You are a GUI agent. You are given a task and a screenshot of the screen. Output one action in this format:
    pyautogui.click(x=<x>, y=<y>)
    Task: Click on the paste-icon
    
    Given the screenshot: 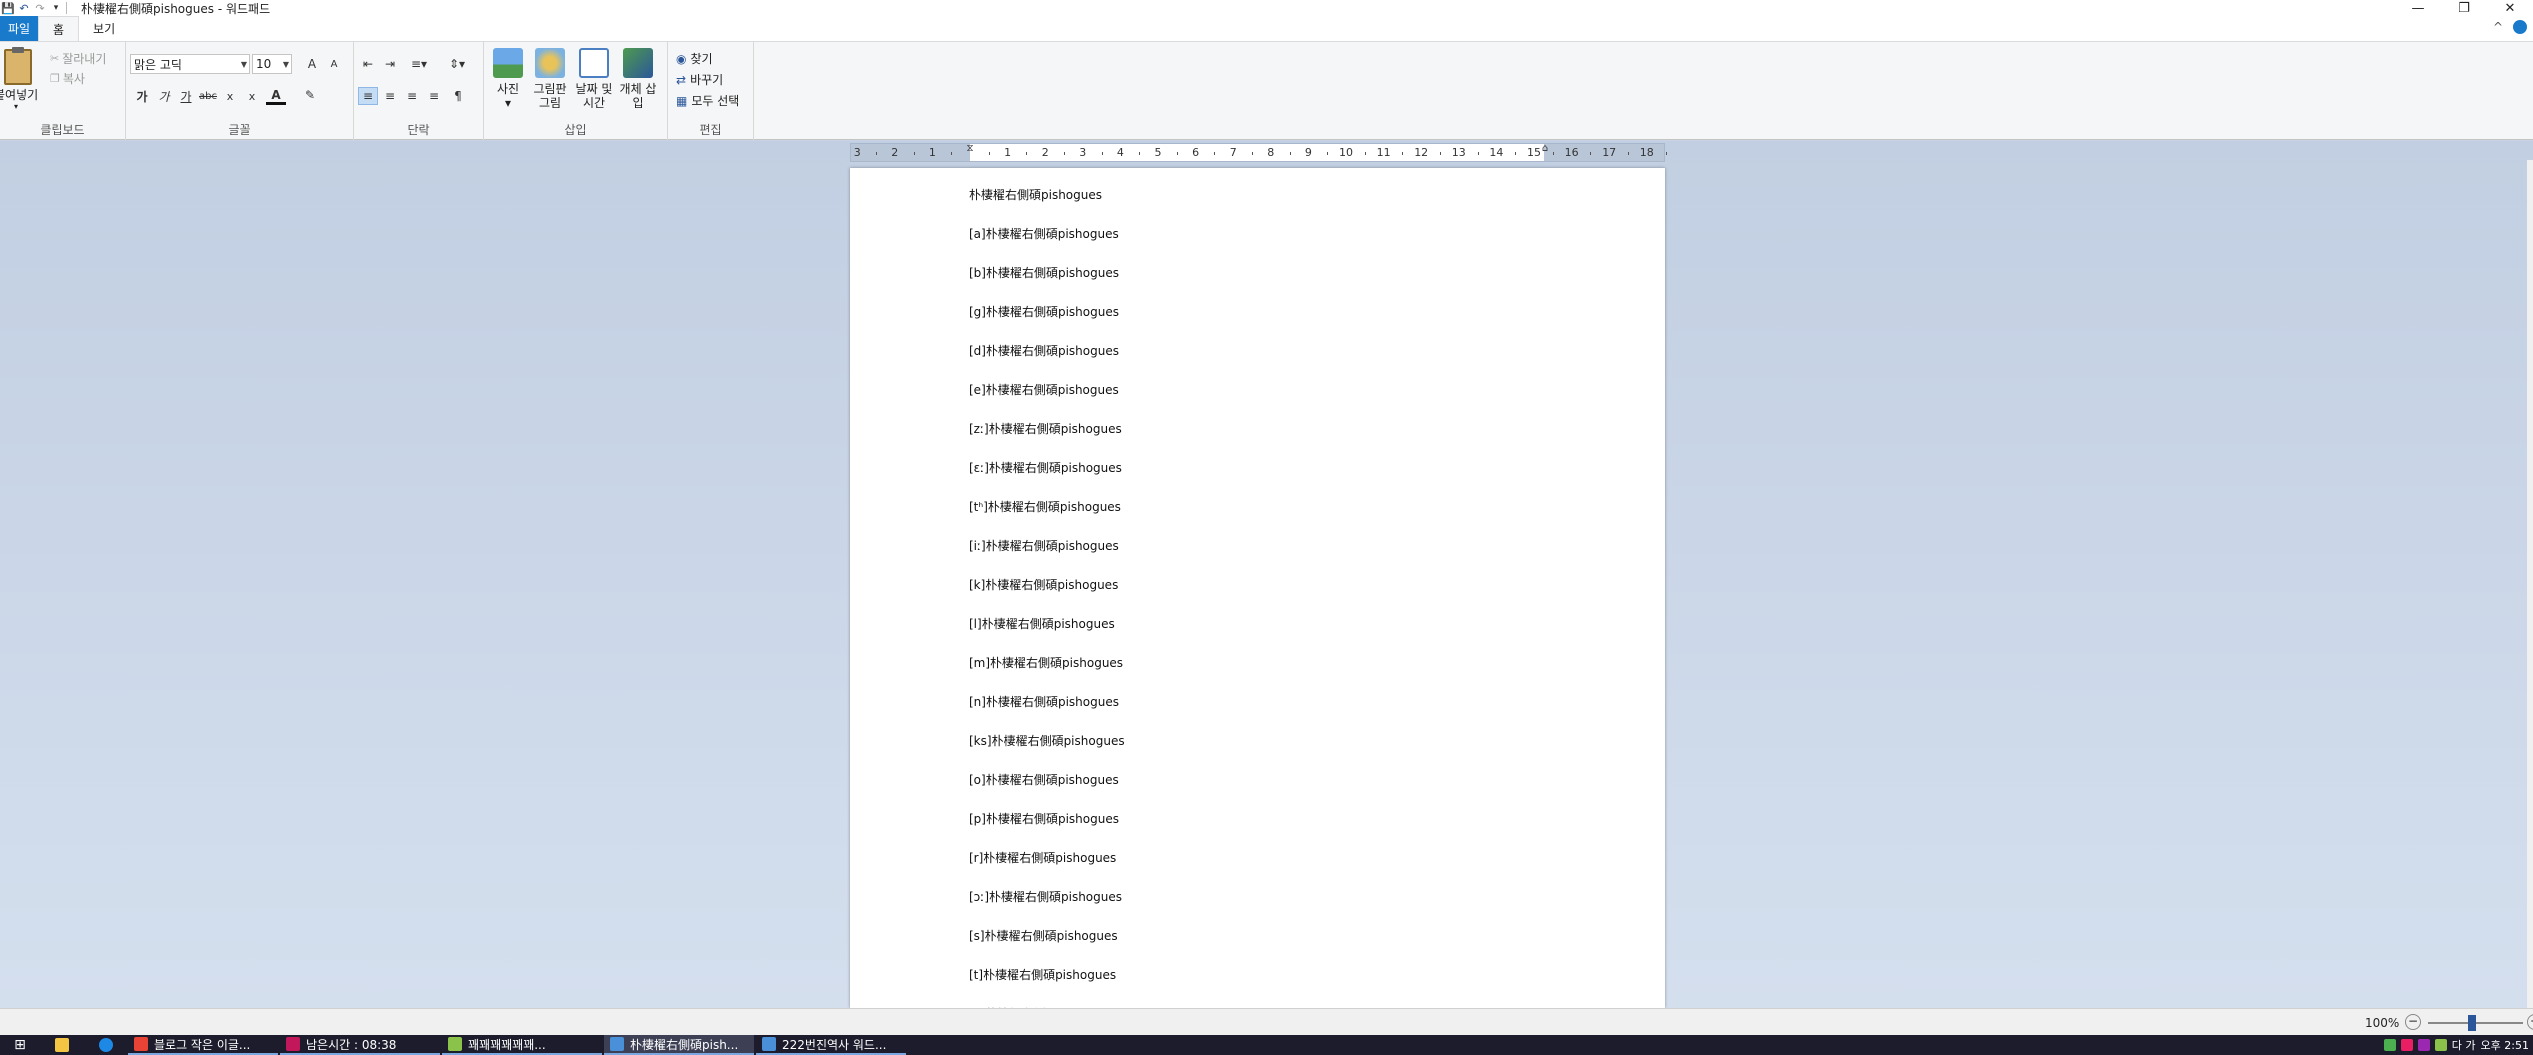 What is the action you would take?
    pyautogui.click(x=18, y=66)
    